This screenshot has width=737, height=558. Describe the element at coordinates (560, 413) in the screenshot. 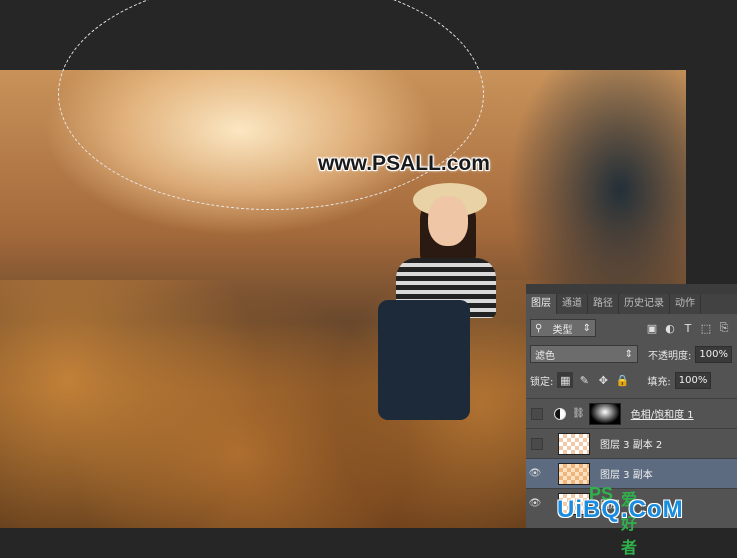

I see `hue-saturation-icon` at that location.